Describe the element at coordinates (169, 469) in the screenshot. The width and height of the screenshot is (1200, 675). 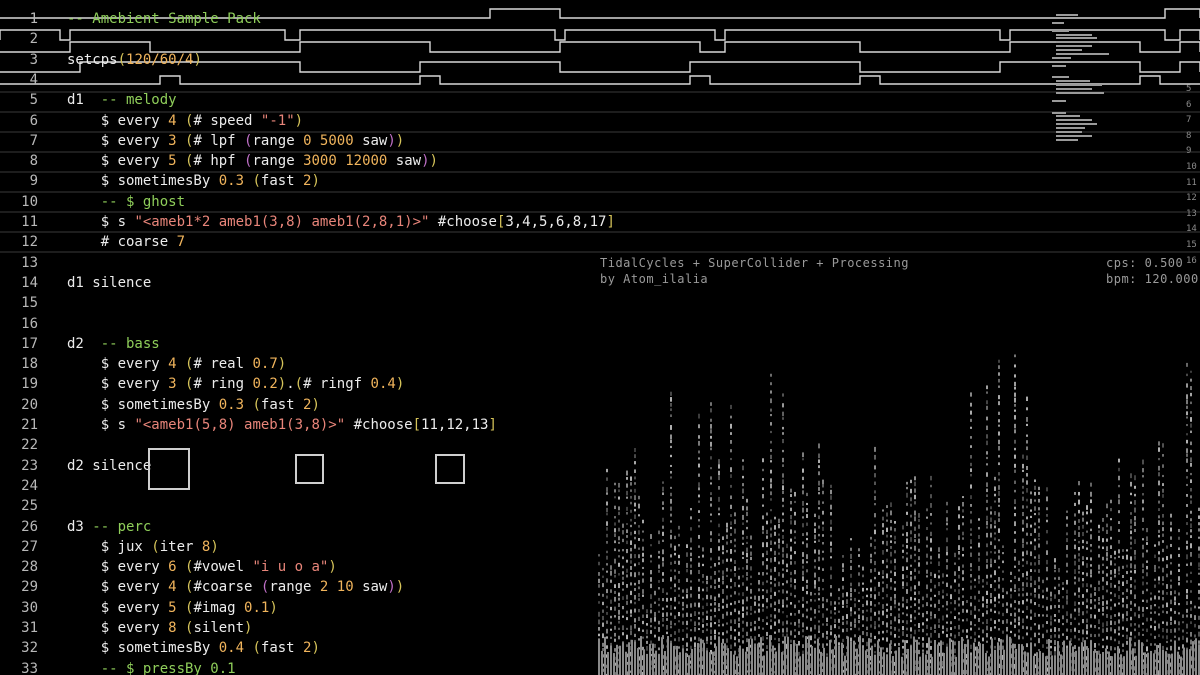
I see `square-outline-icon` at that location.